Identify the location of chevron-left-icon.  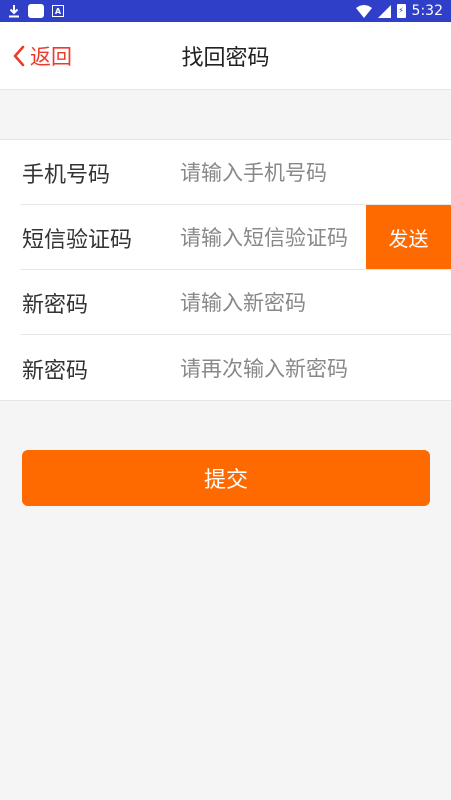
(19, 56).